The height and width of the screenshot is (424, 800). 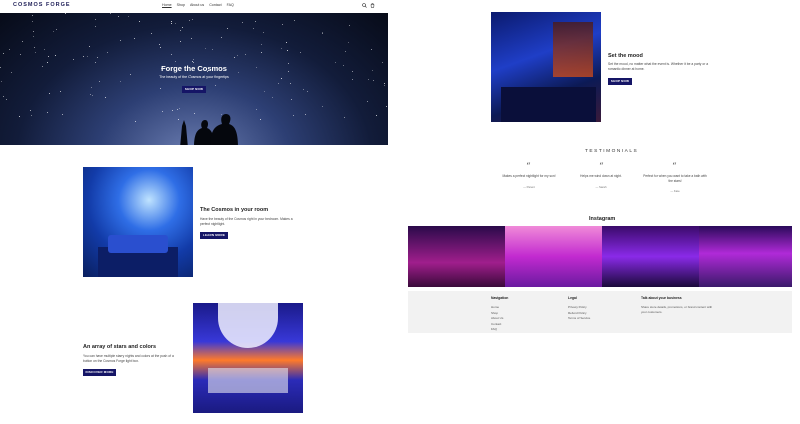 I want to click on footer-link-about: About Us, so click(x=497, y=318).